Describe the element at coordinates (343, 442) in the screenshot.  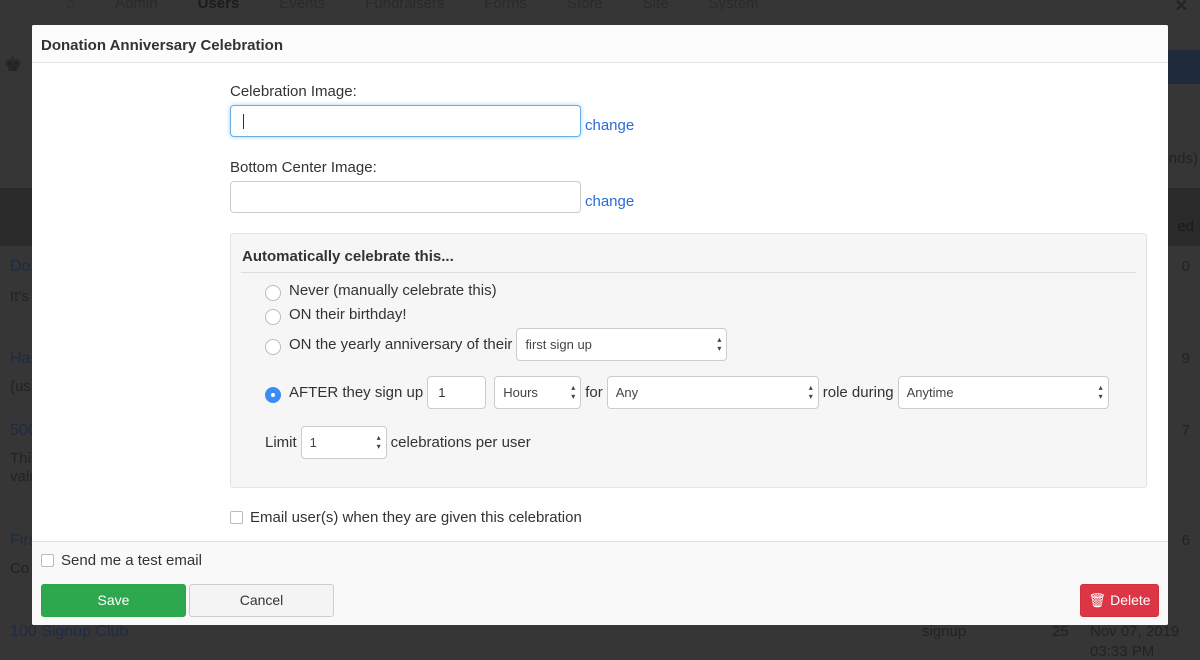
I see `limit-select: 1` at that location.